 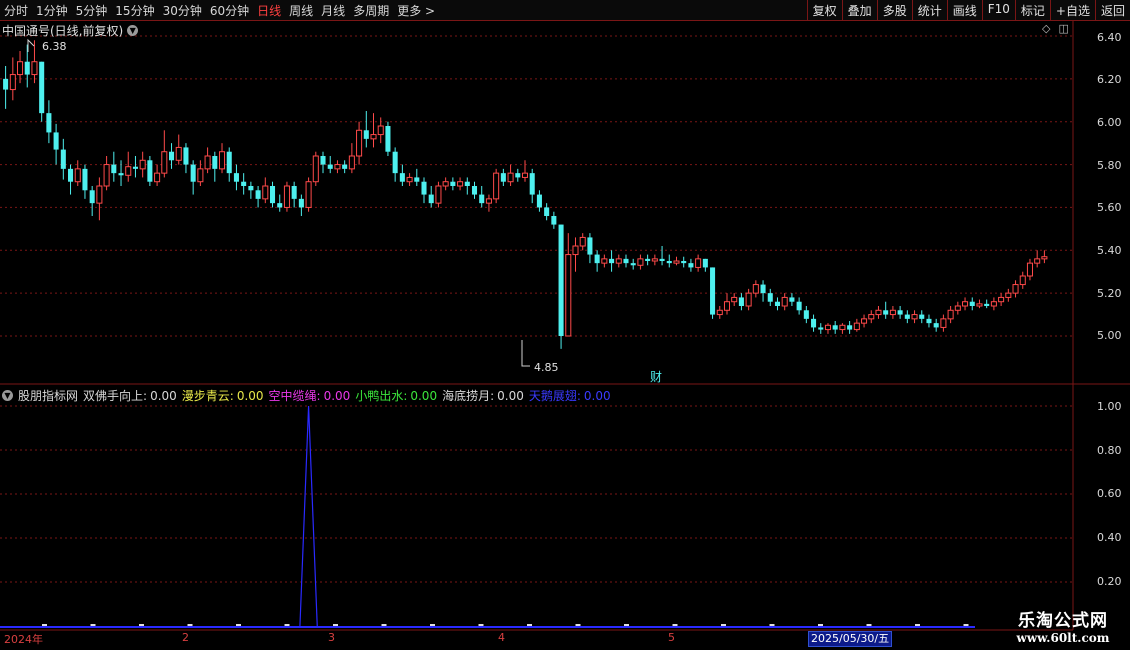 I want to click on cursor-date-label: 2025/05/30/五, so click(x=850, y=639).